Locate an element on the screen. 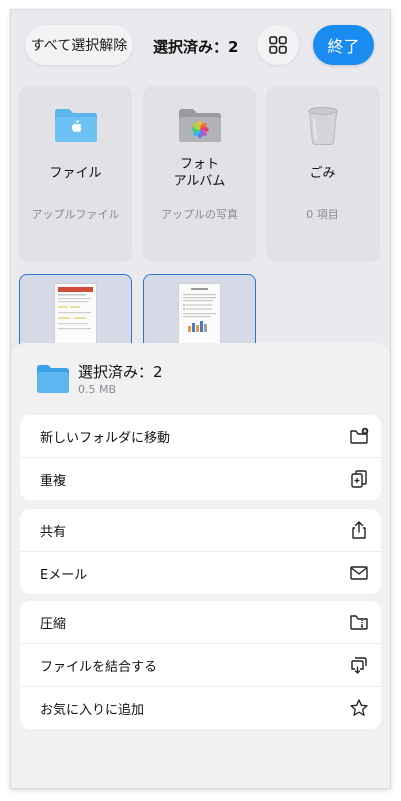  menu-item-label: 新しいフォルダに移動 is located at coordinates (105, 438).